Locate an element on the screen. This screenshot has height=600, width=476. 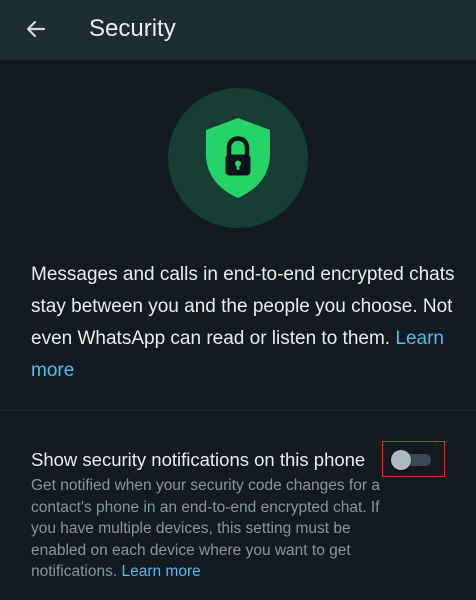
section-divider is located at coordinates (238, 410).